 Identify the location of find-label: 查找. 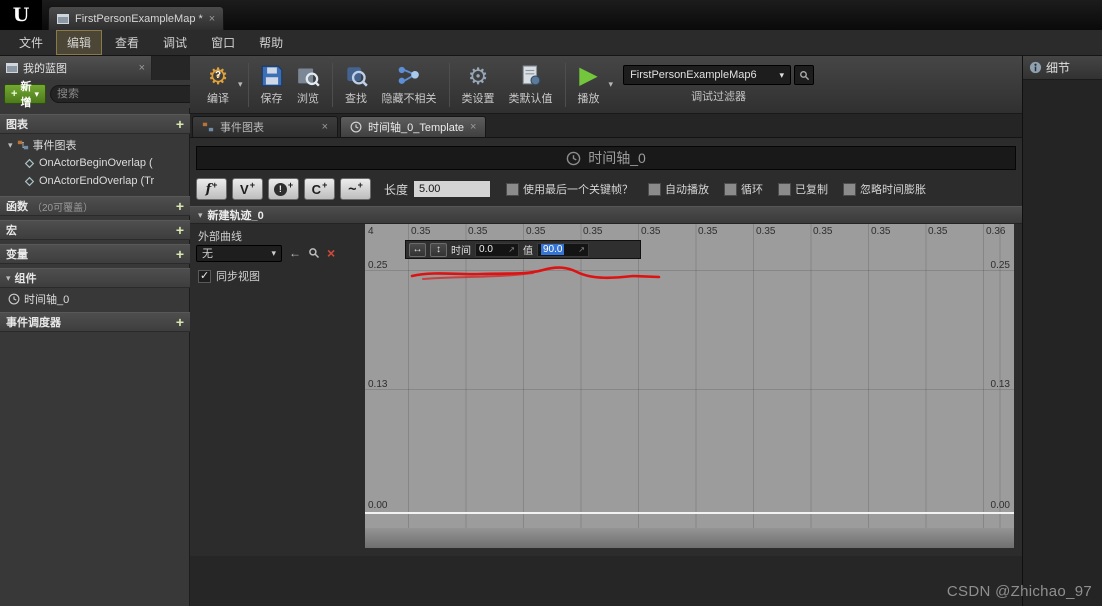
(356, 99).